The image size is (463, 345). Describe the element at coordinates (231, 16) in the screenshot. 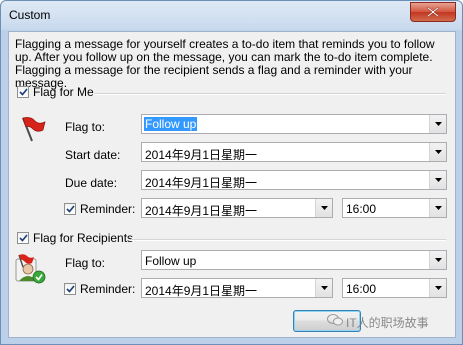

I see `title-bar: Custom` at that location.